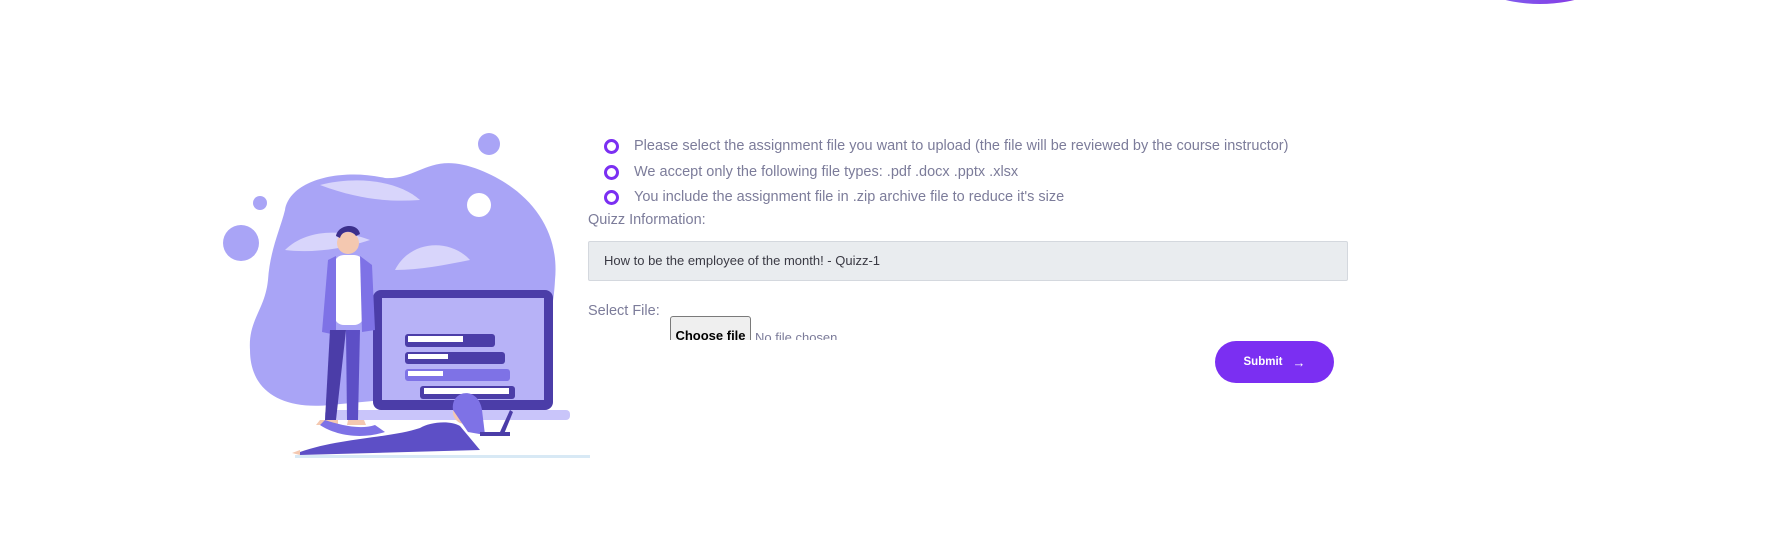  I want to click on quiz-information-label: Quizz Information:, so click(647, 220).